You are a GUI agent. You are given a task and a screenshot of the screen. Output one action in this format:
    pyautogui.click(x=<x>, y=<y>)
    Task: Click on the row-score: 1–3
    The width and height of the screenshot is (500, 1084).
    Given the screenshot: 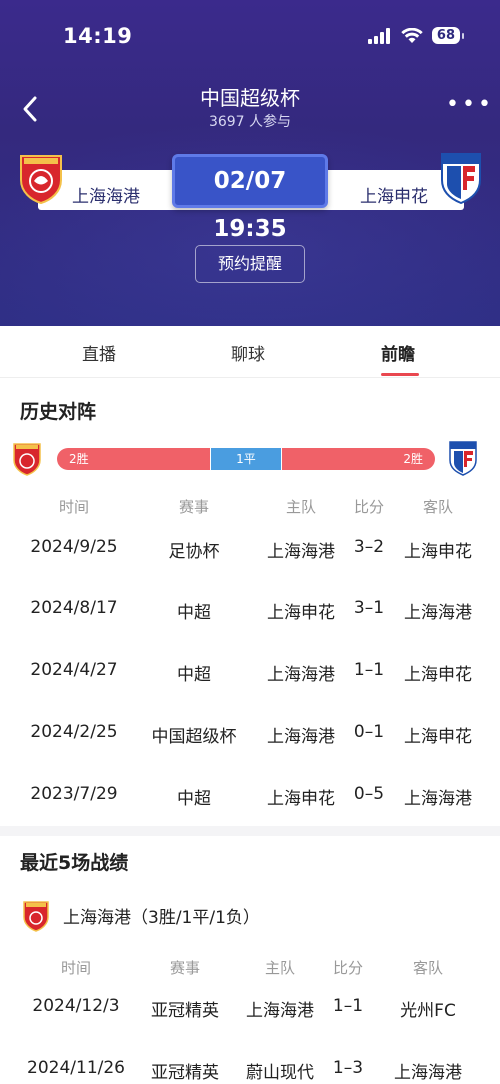 What is the action you would take?
    pyautogui.click(x=348, y=1068)
    